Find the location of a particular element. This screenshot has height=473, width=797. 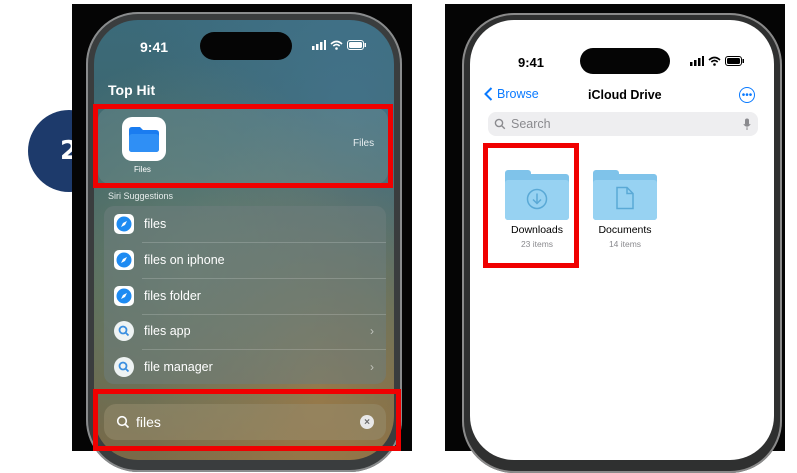

suggestion-label: files folder is located at coordinates (172, 296).